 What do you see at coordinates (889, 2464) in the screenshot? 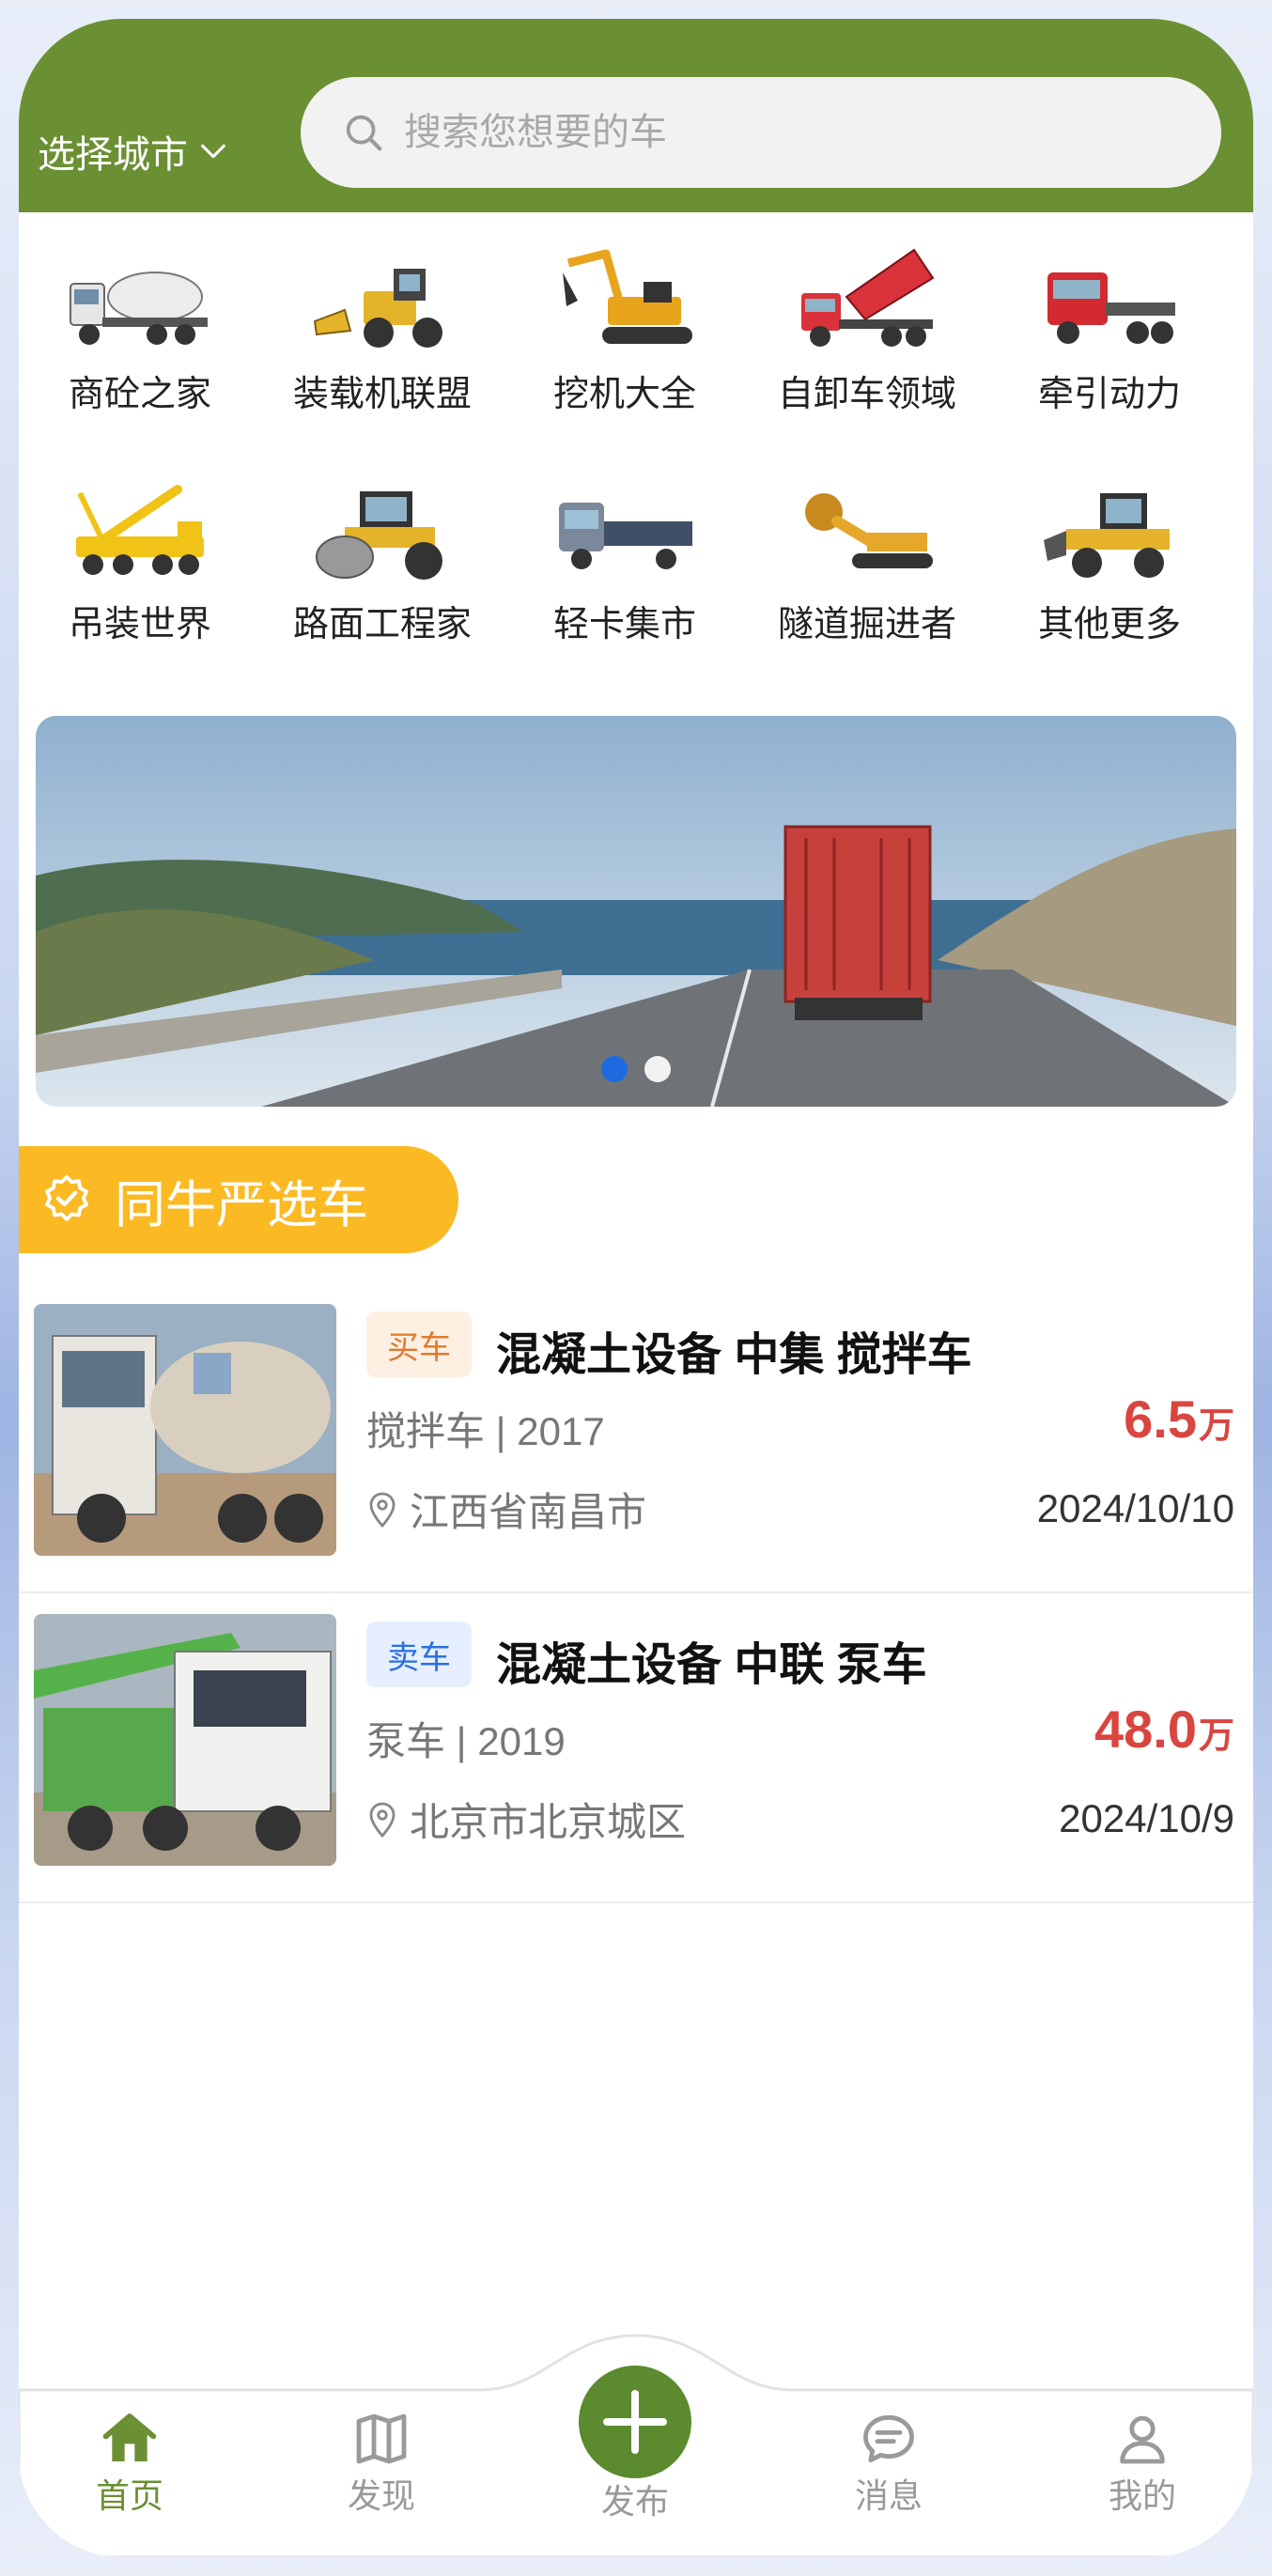
I see `tab-messages: 消息` at bounding box center [889, 2464].